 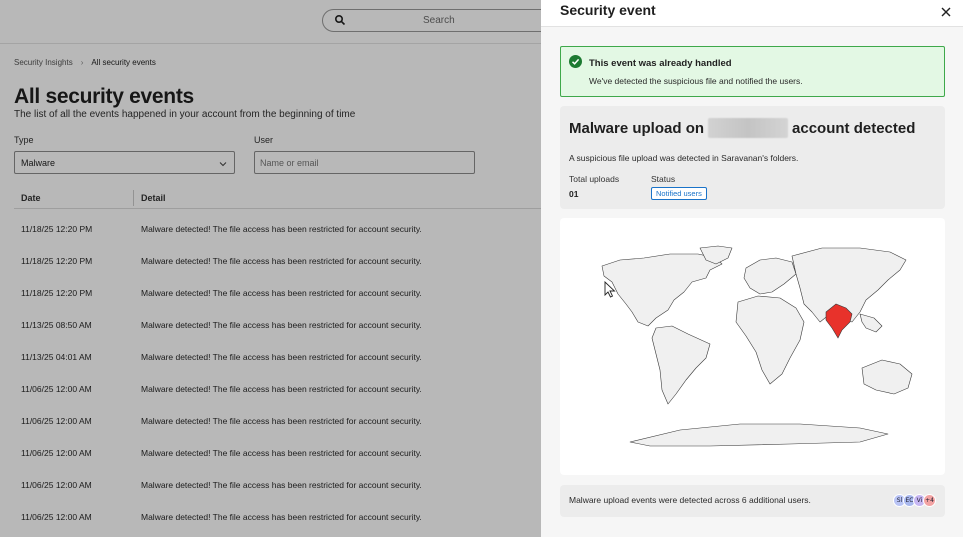 What do you see at coordinates (914, 500) in the screenshot?
I see `avatar-group: Sl EC Vi +4` at bounding box center [914, 500].